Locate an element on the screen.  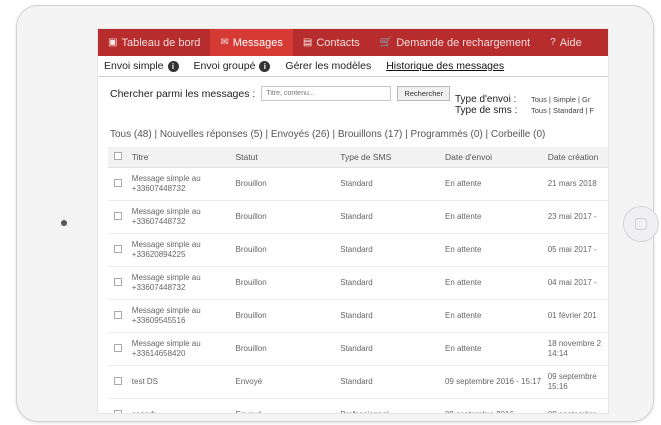
send-type-options: Tous | Simple | Gr is located at coordinates (560, 99).